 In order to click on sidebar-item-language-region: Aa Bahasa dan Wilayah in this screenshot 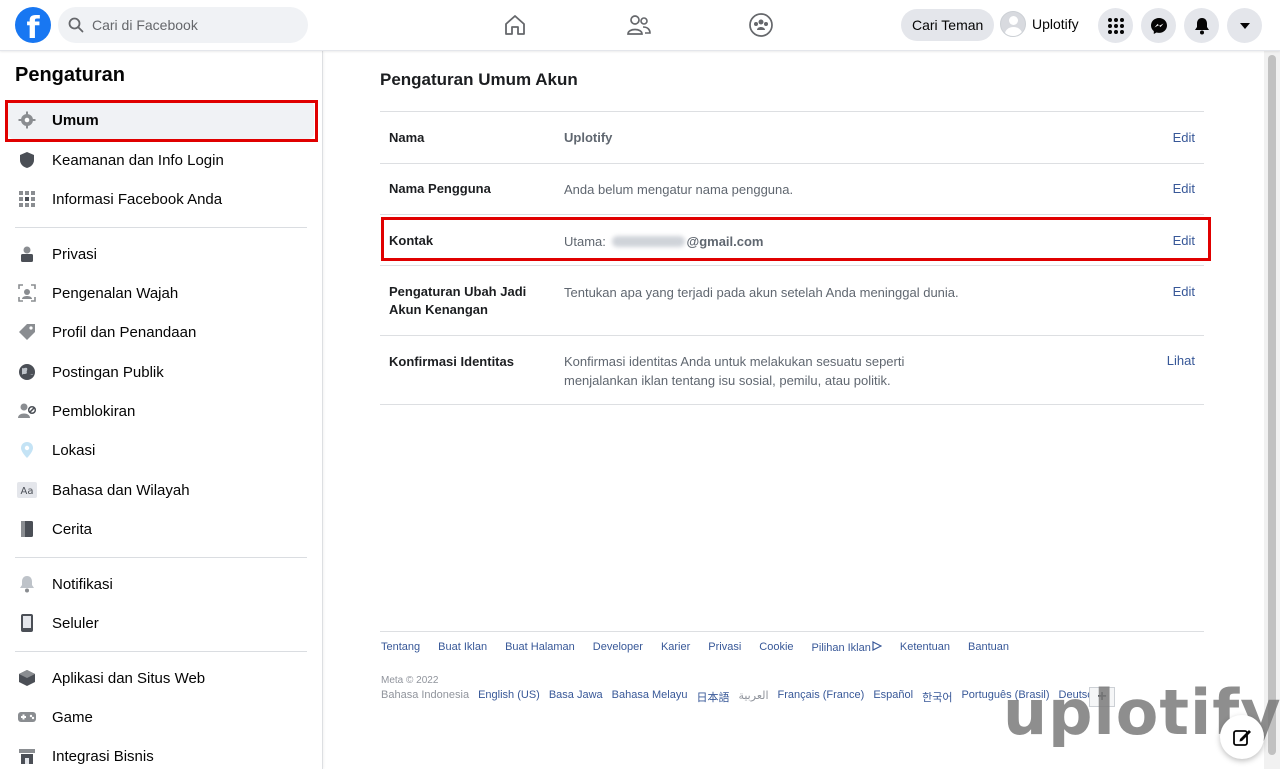, I will do `click(161, 490)`.